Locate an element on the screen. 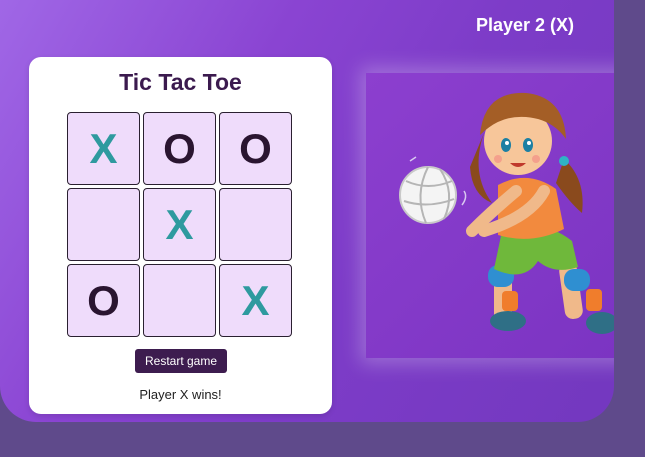 Image resolution: width=645 pixels, height=457 pixels. volleyball-icon is located at coordinates (428, 195).